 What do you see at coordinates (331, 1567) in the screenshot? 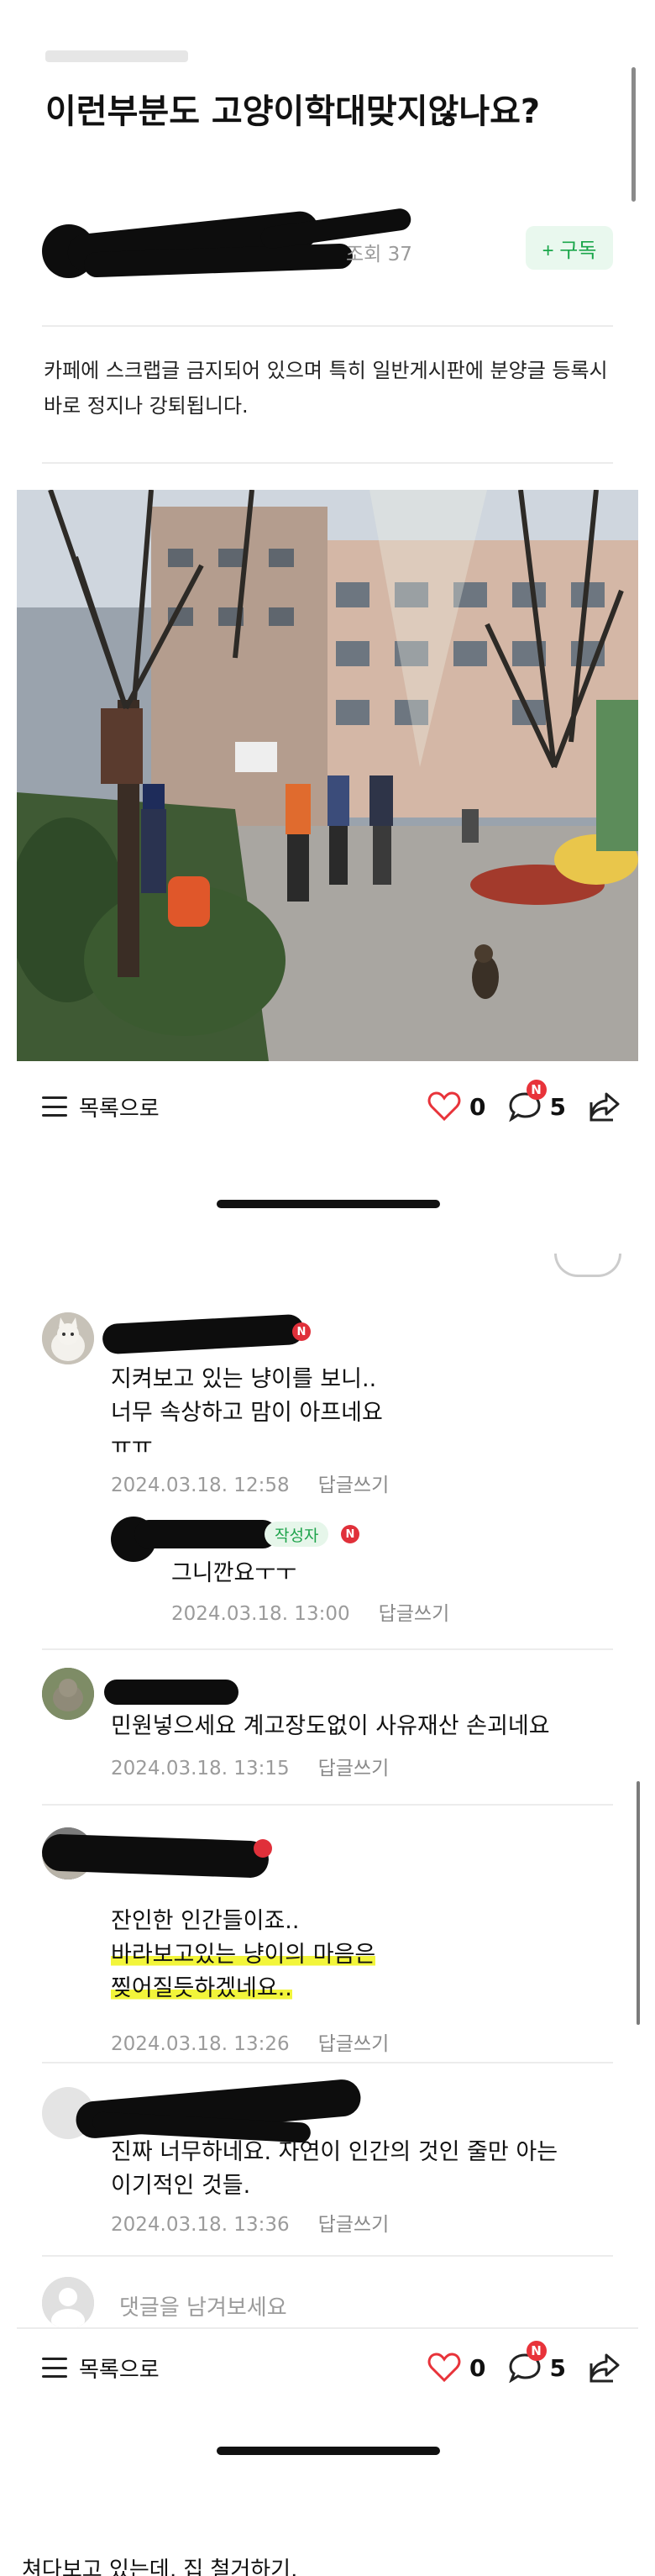
I see `comment-reply: 작성자 N 그니깐요ㅜㅜ 2024.03.18. 13:00 답글쓰기` at bounding box center [331, 1567].